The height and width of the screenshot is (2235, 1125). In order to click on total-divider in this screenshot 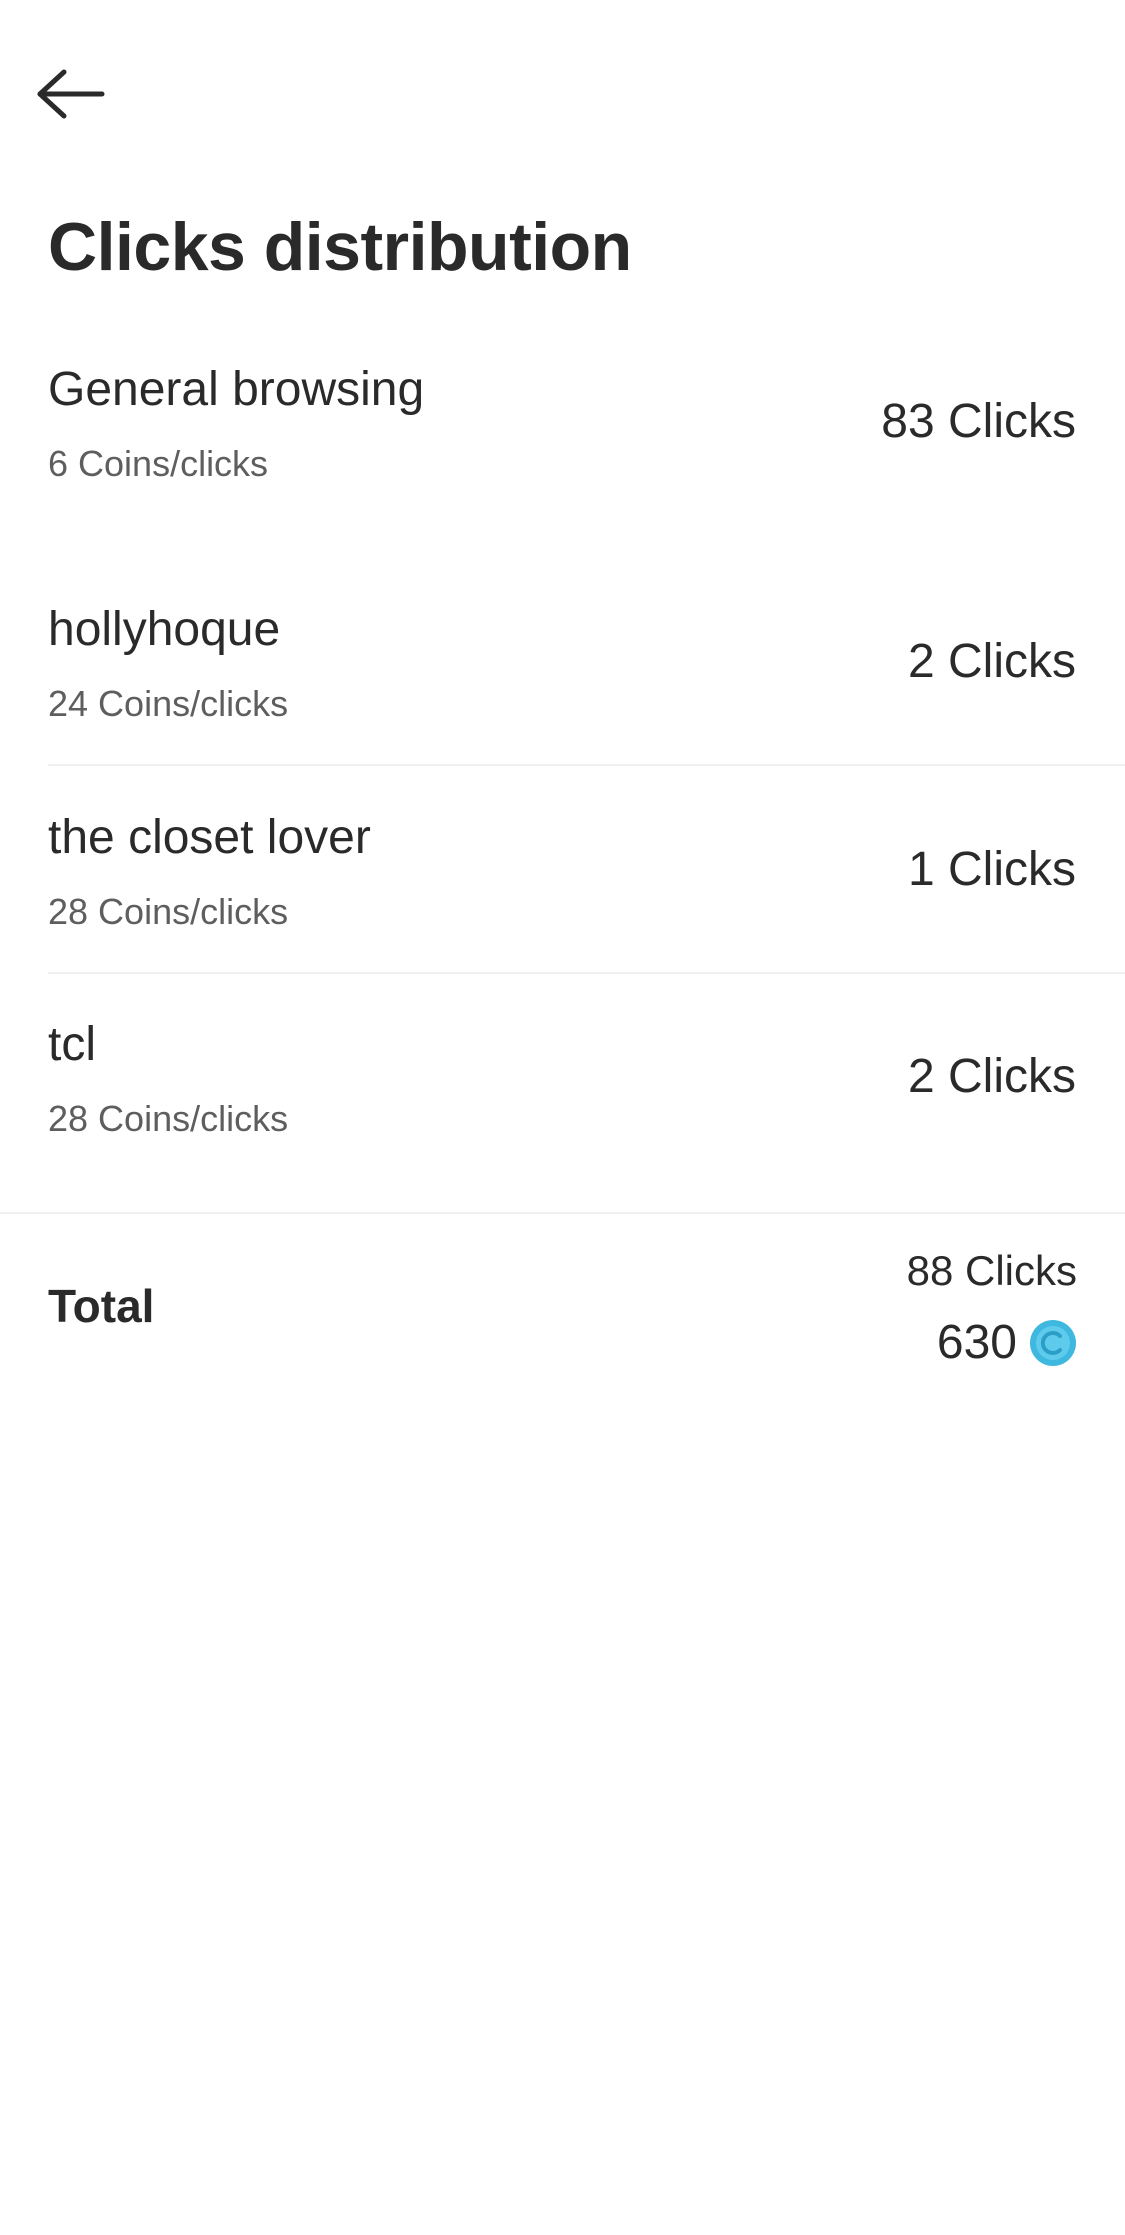, I will do `click(562, 1213)`.